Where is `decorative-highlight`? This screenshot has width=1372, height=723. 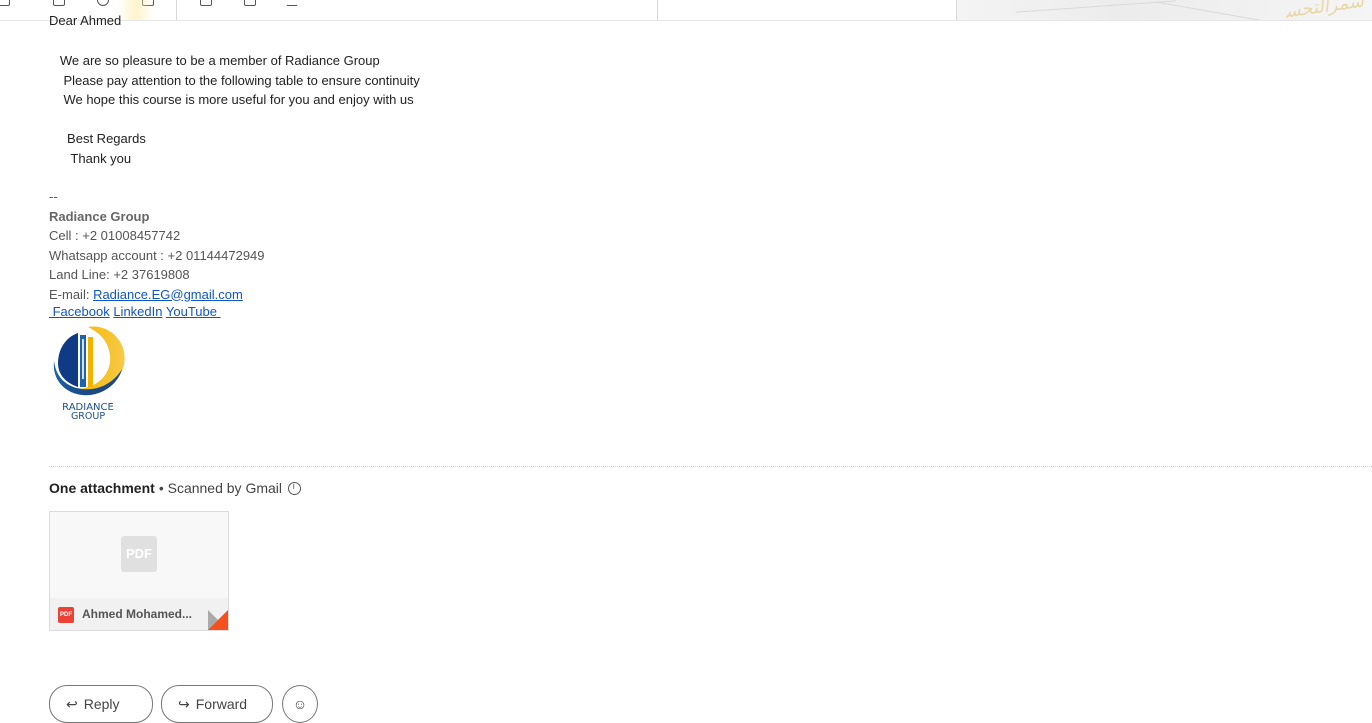 decorative-highlight is located at coordinates (136, 10).